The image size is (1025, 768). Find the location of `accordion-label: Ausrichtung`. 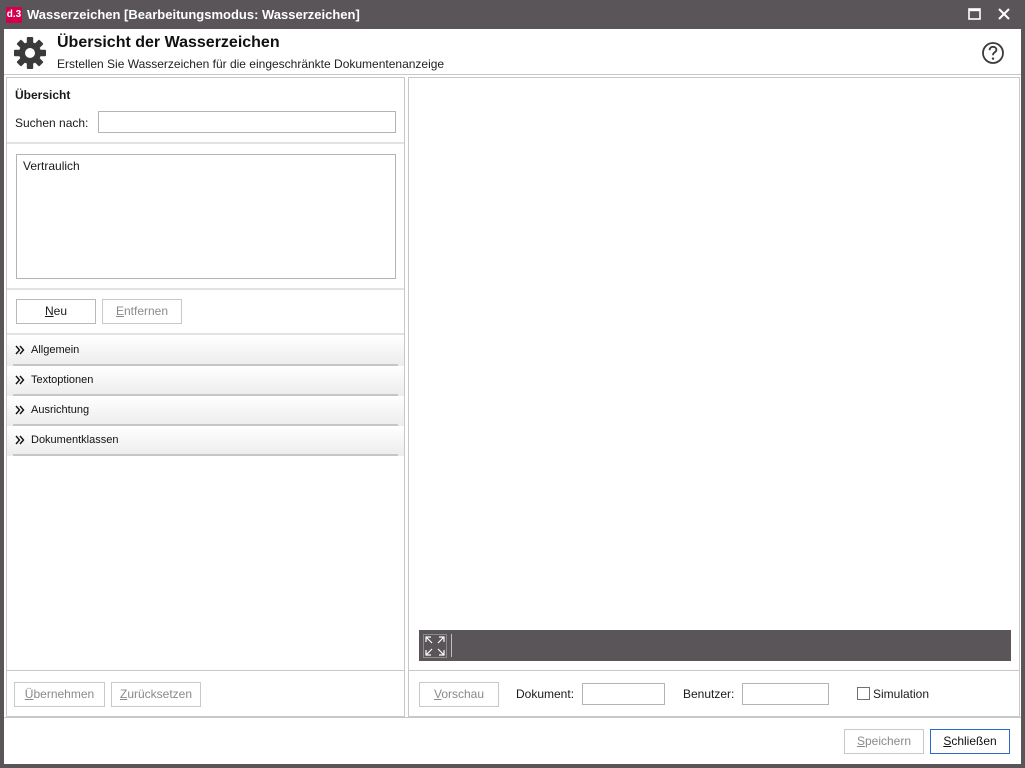

accordion-label: Ausrichtung is located at coordinates (60, 410).